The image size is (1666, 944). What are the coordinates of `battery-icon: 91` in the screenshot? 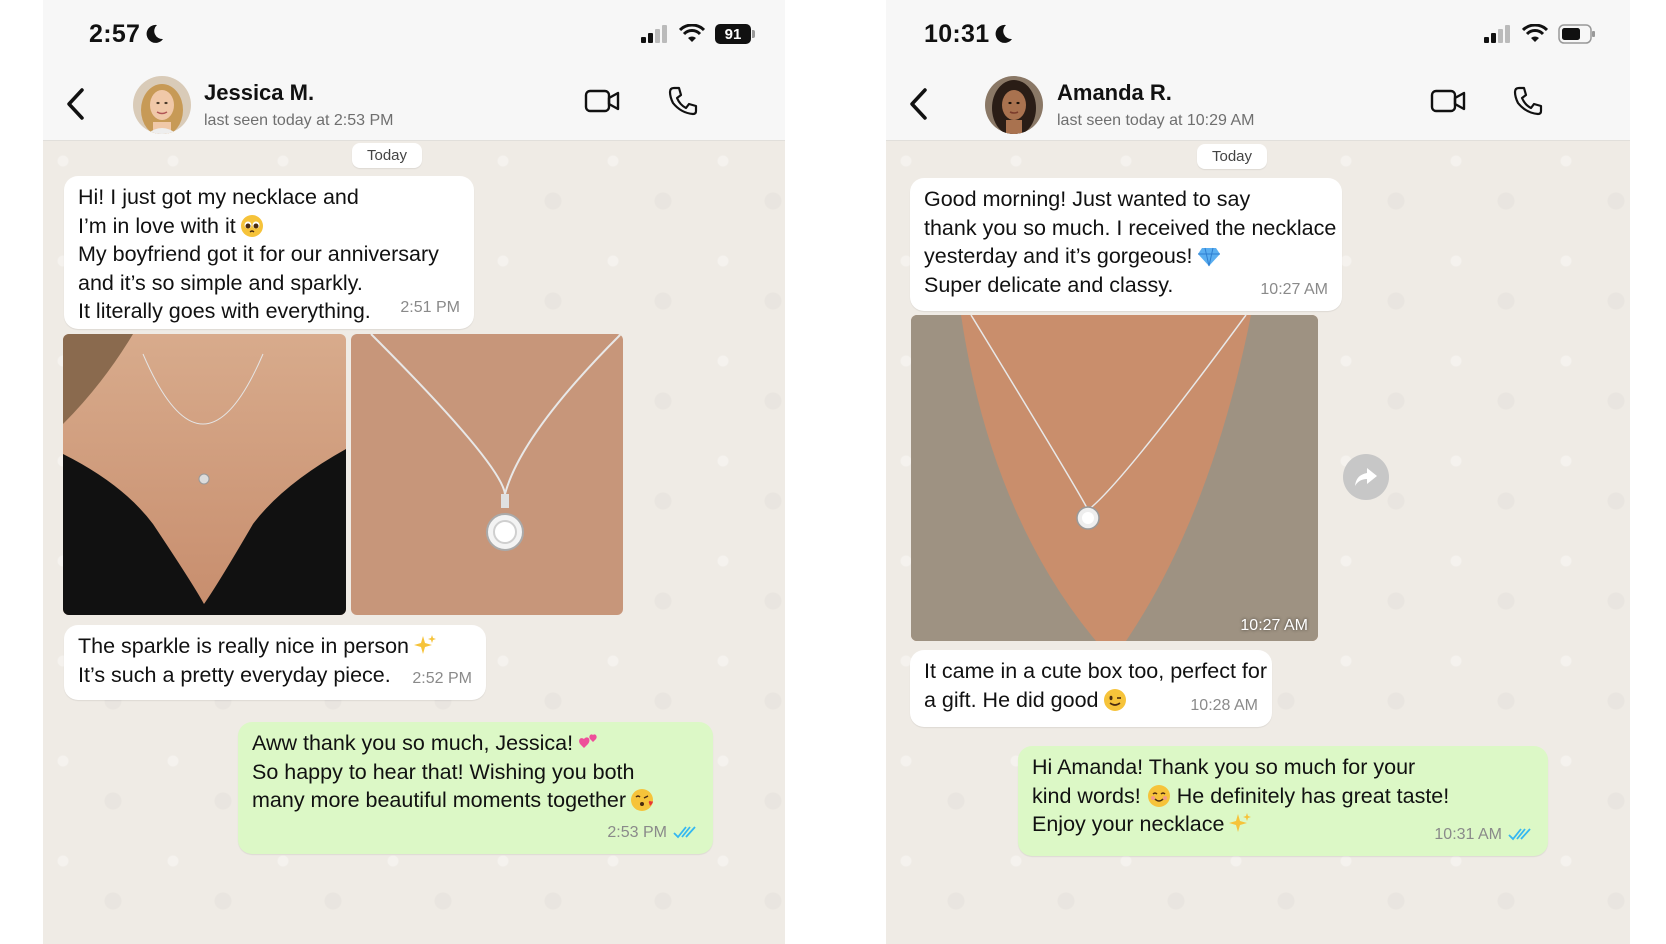 It's located at (735, 34).